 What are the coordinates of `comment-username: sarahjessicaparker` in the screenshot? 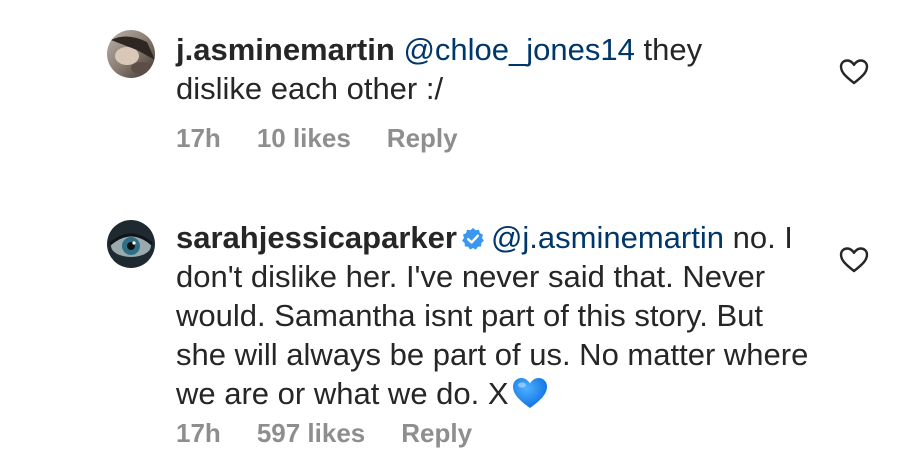 It's located at (316, 237).